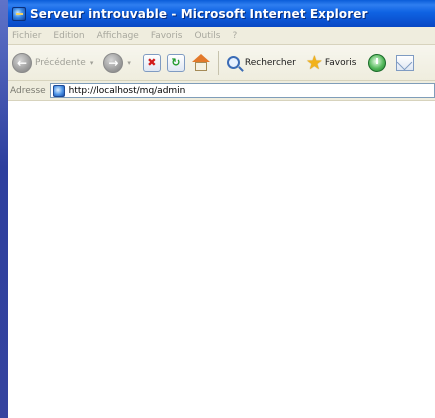  Describe the element at coordinates (113, 62) in the screenshot. I see `forward-arrow-icon: →` at that location.